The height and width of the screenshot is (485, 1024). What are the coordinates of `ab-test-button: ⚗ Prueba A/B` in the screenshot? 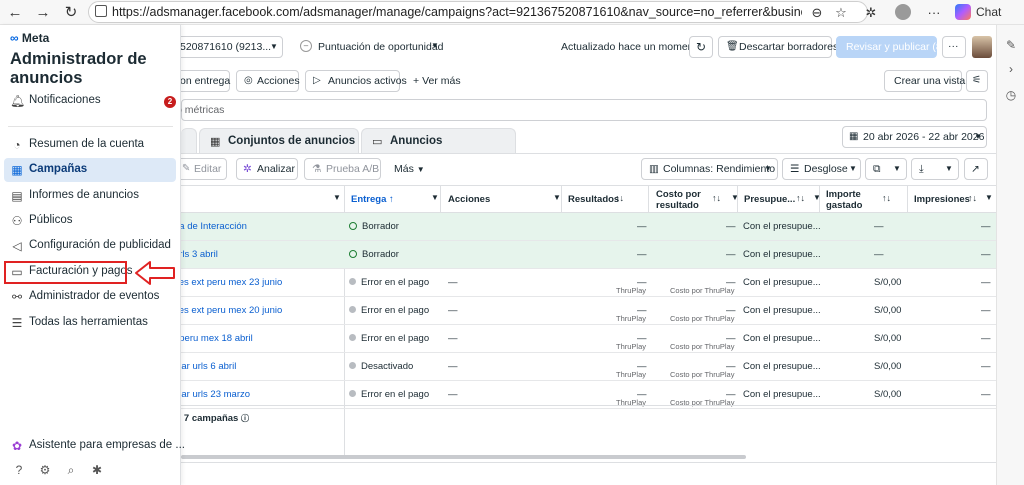 It's located at (342, 169).